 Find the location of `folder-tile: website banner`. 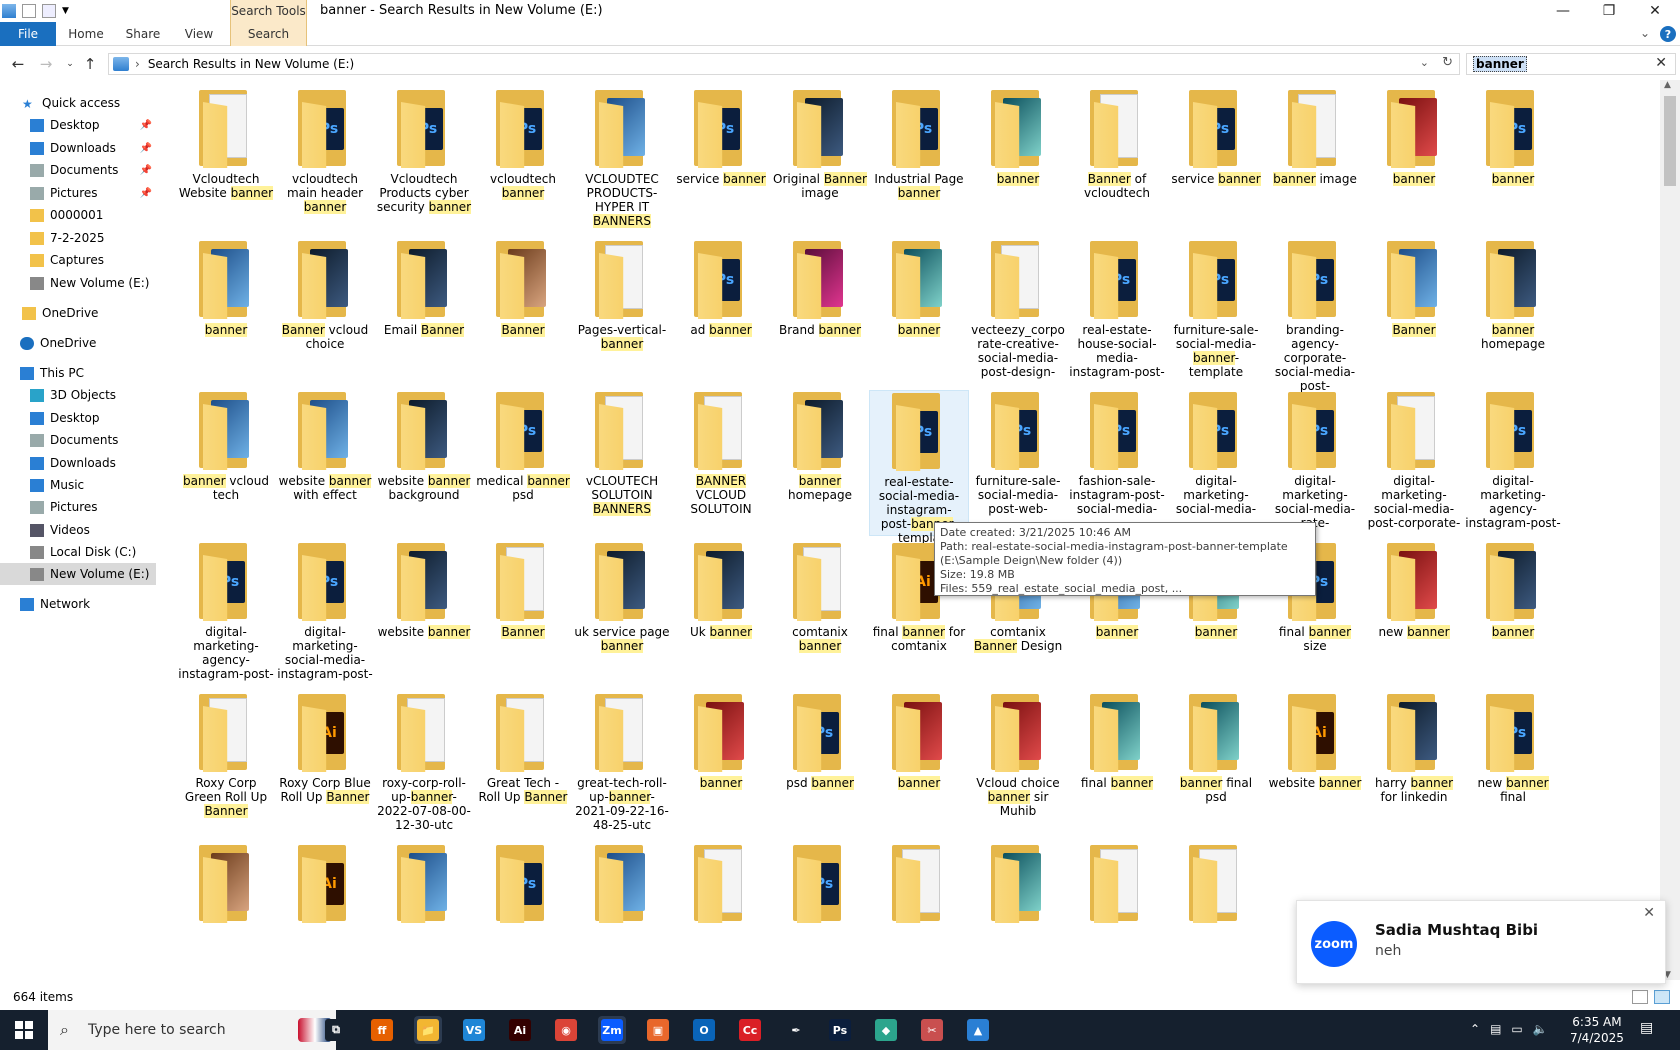

folder-tile: website banner is located at coordinates (424, 614).